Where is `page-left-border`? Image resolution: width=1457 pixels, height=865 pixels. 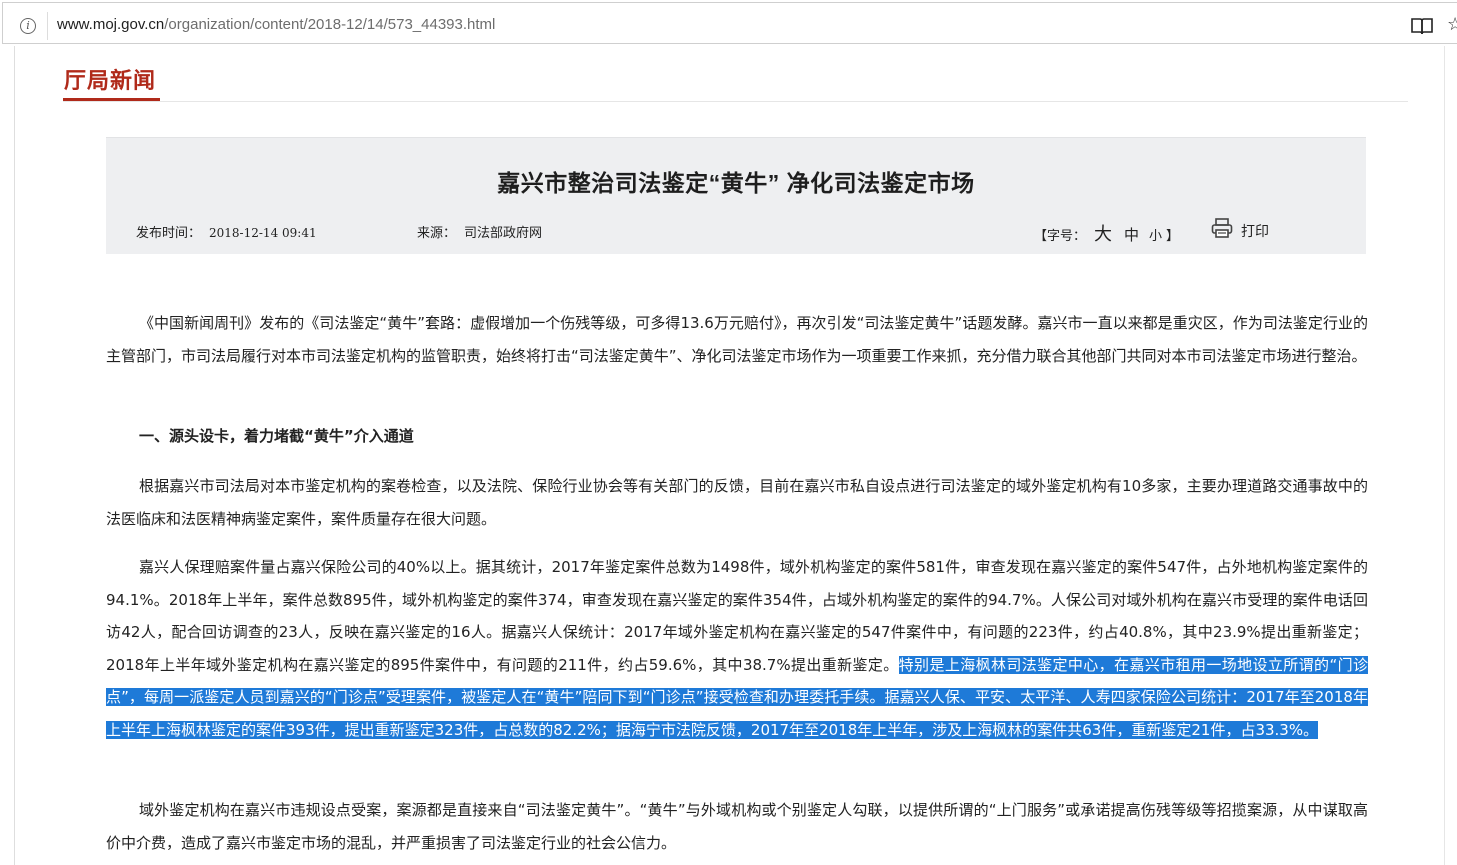 page-left-border is located at coordinates (14, 455).